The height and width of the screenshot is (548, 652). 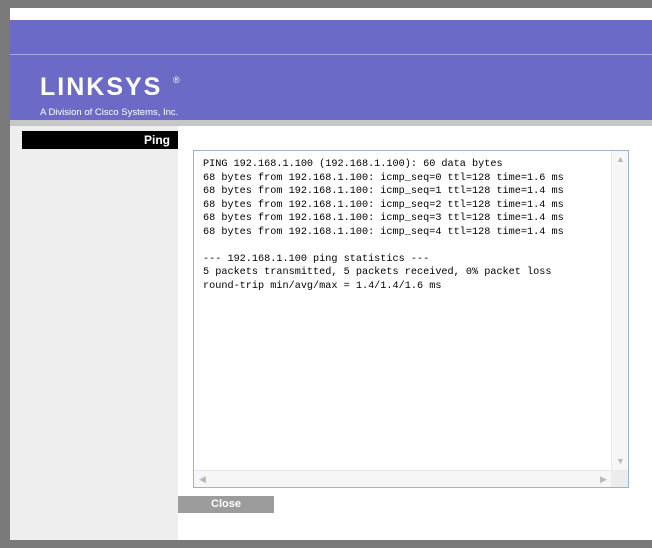 I want to click on linksys-logo: LINKSYS, so click(x=101, y=87).